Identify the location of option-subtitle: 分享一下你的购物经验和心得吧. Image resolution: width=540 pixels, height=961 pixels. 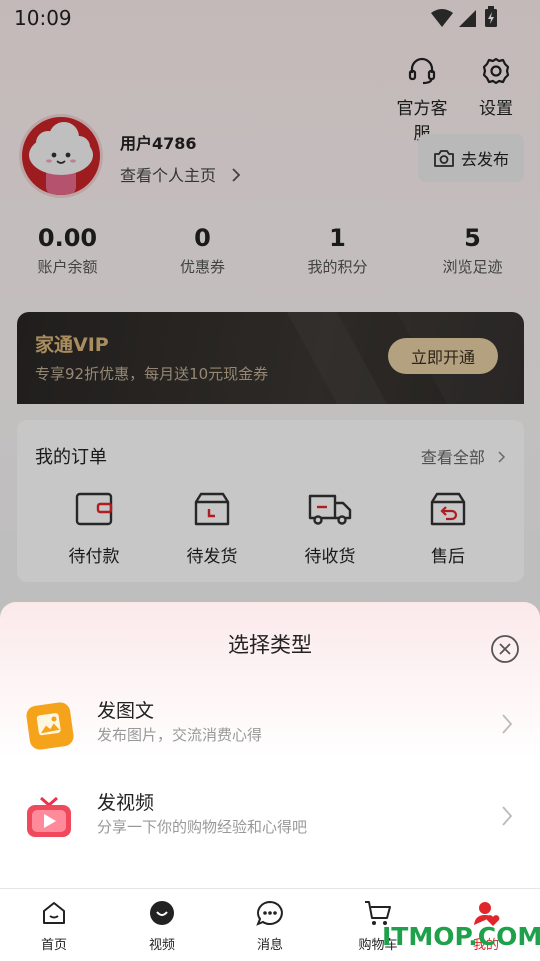
(202, 827).